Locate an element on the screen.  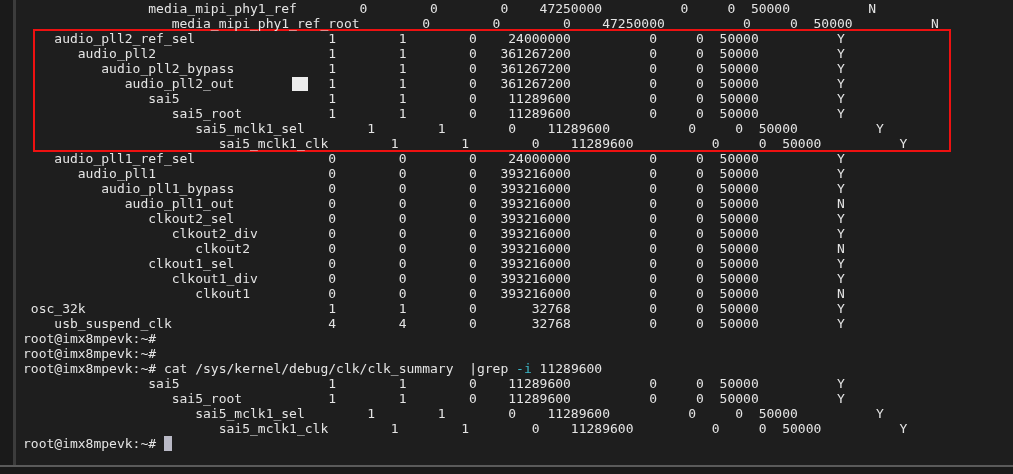
command-line: root@imx8mpevk:~# cat /sys/kernel/debug/clk/clk_summary |grep -i 11289600 is located at coordinates (313, 368).